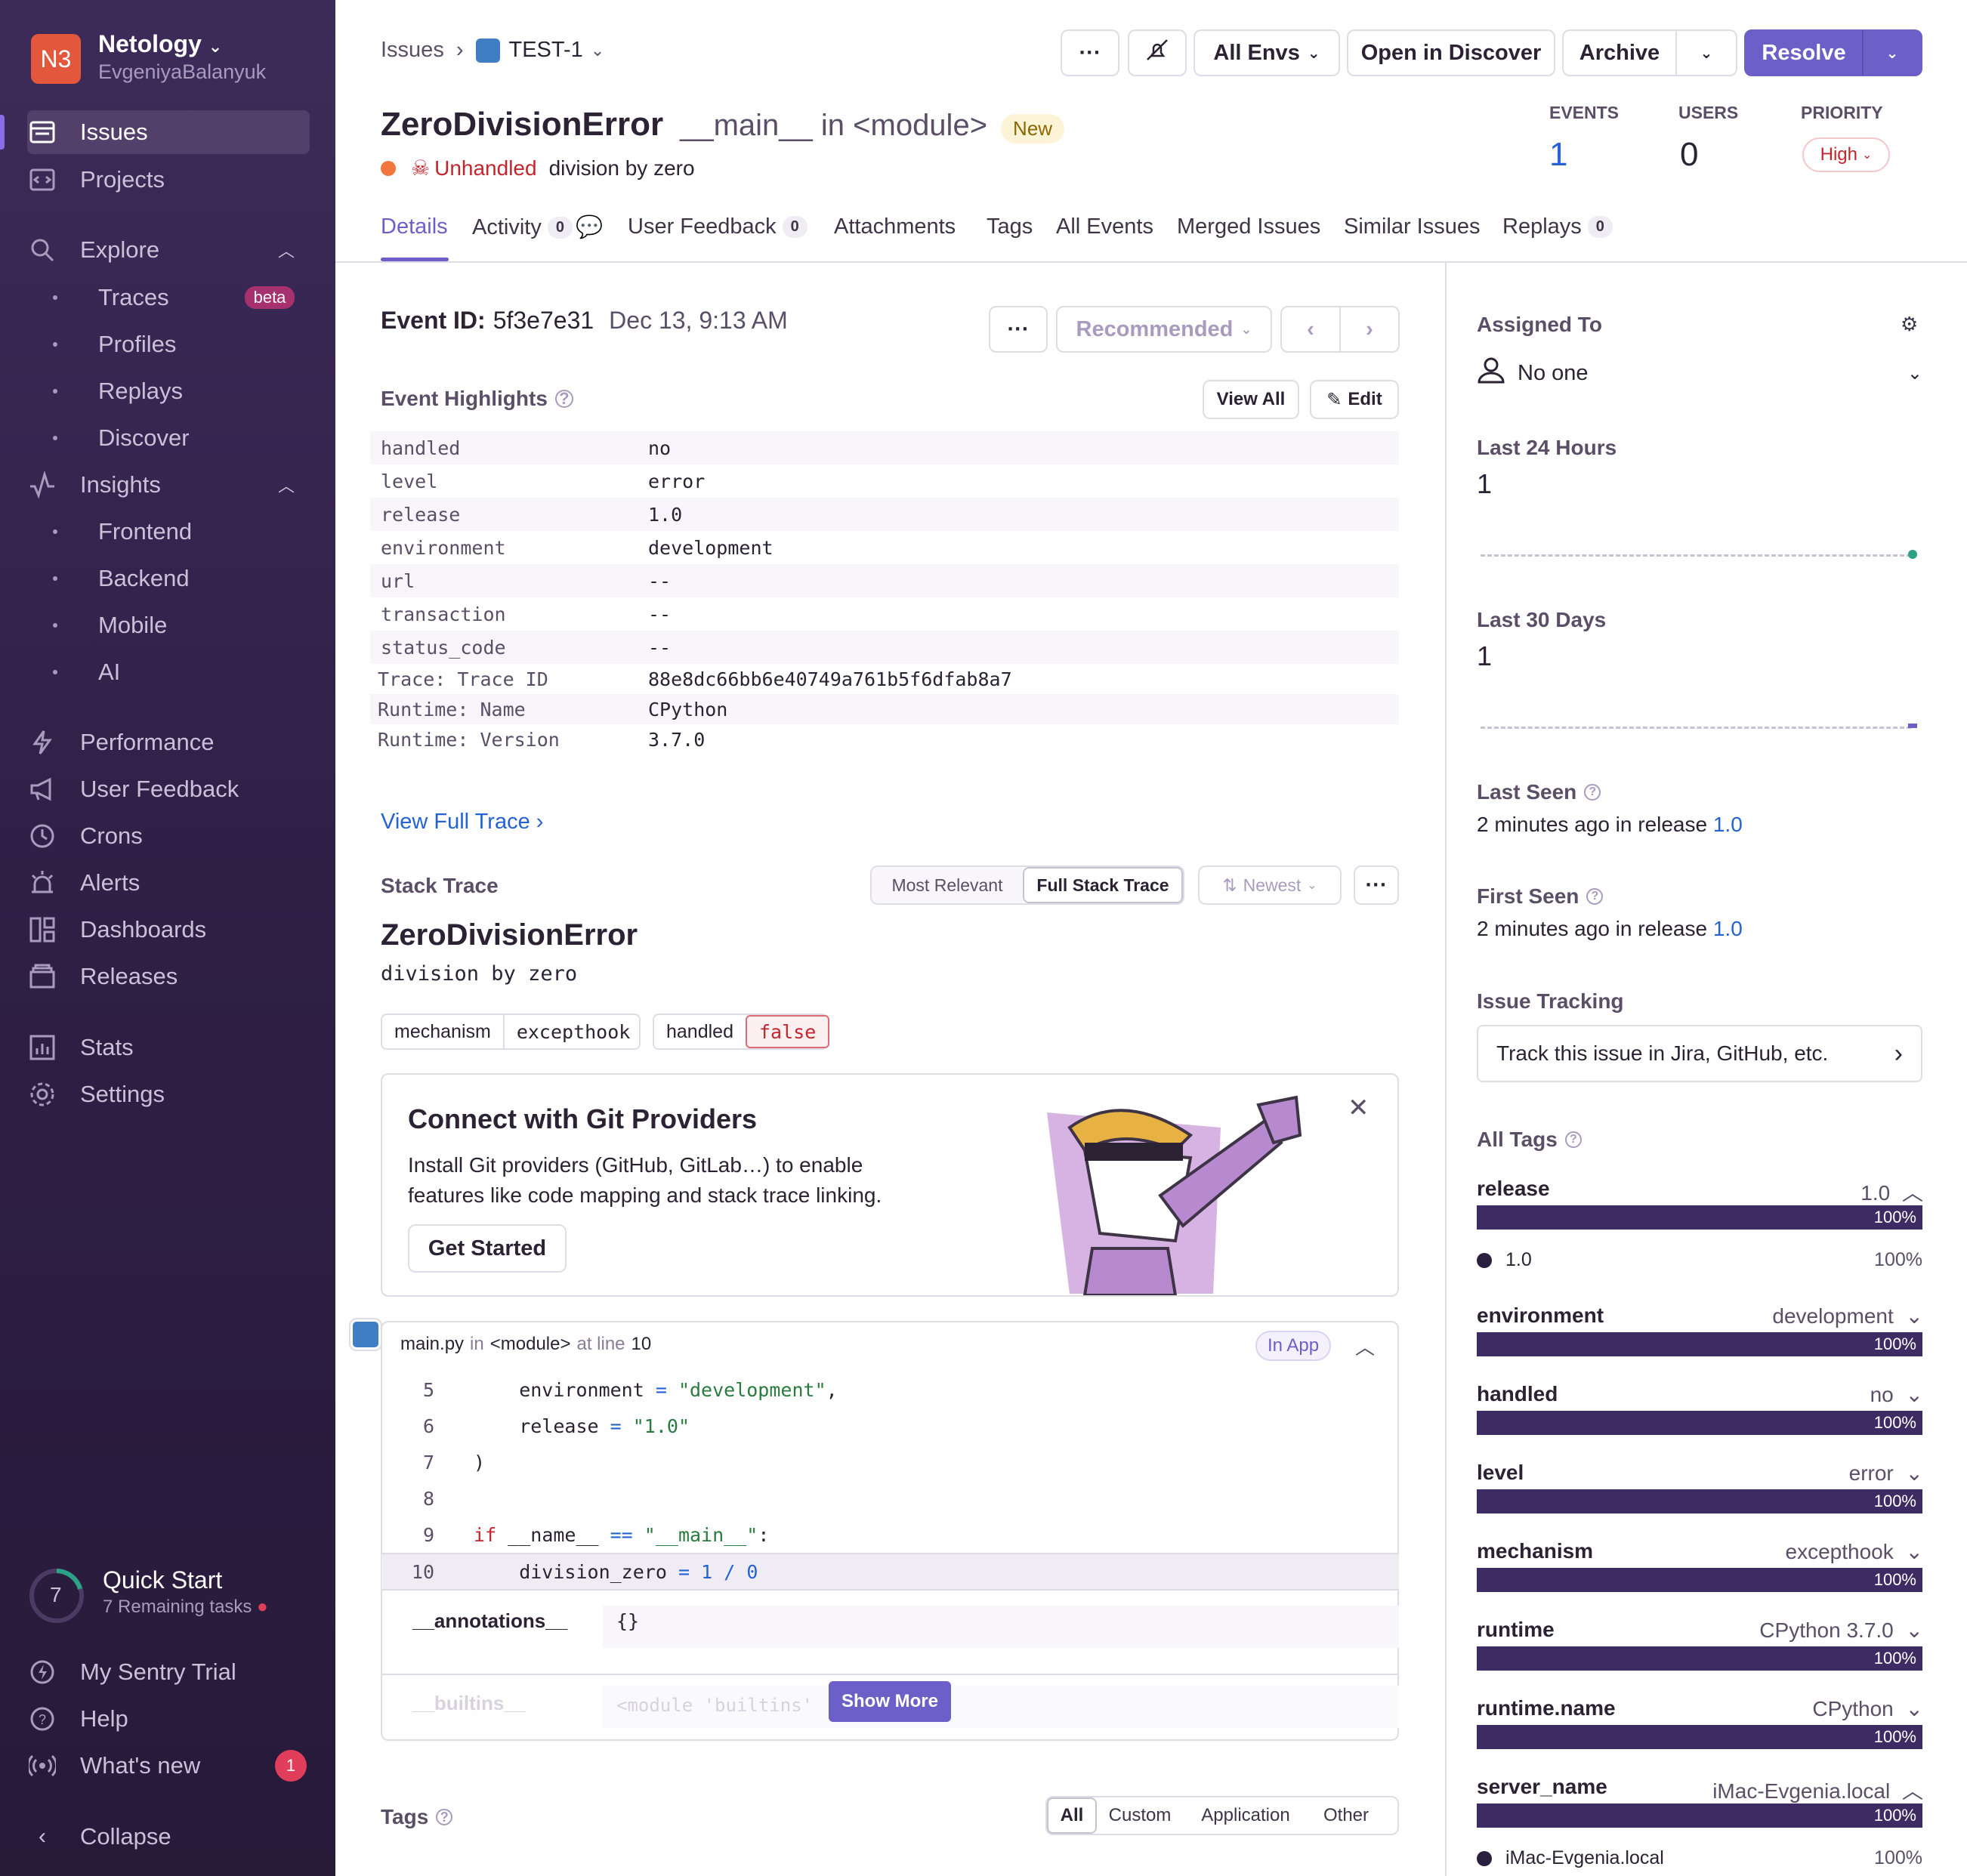 Image resolution: width=1967 pixels, height=1876 pixels. Describe the element at coordinates (1500, 1473) in the screenshot. I see `tag-name: level` at that location.